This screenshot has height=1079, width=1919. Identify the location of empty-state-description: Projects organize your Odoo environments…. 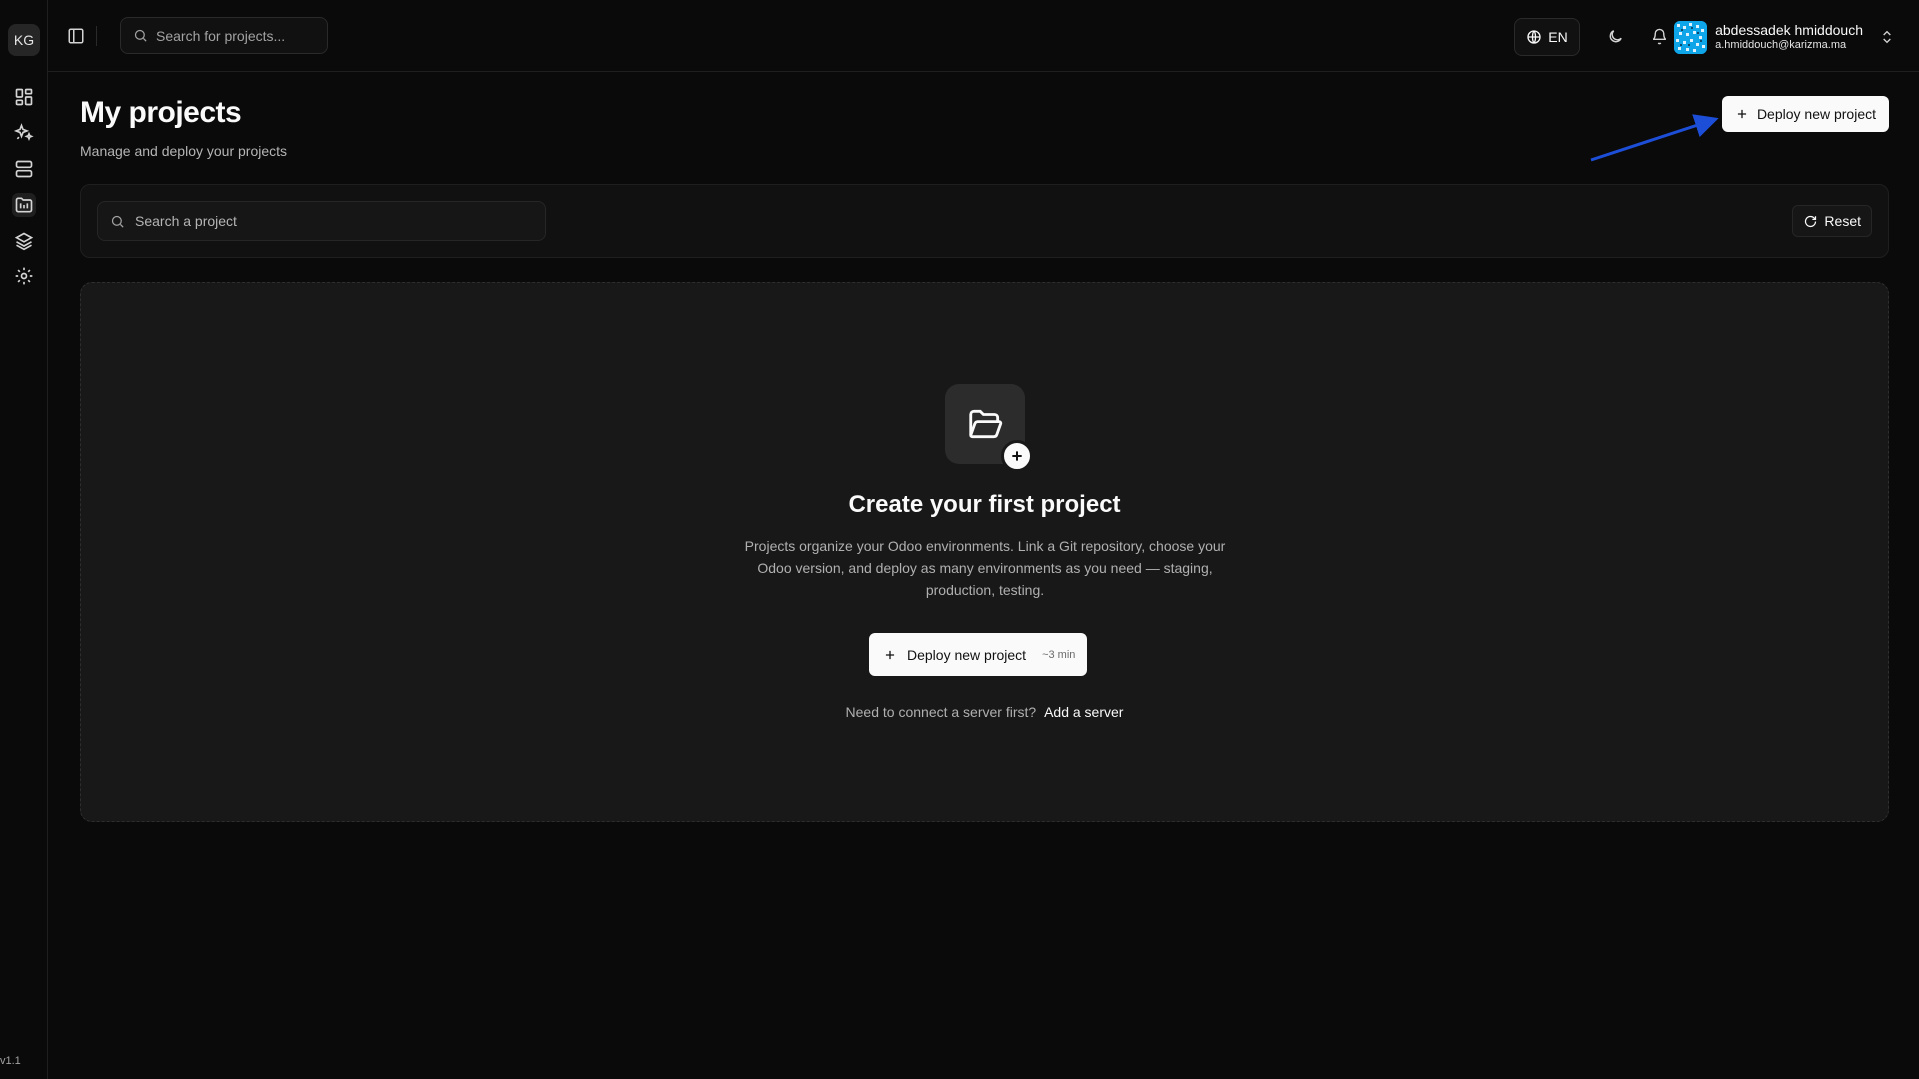
(985, 568).